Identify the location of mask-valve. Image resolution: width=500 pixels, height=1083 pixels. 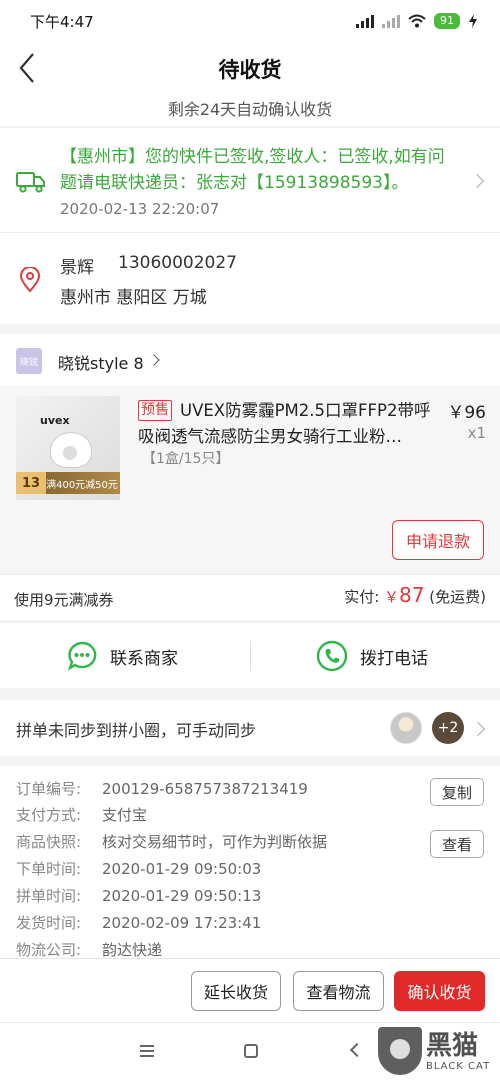
(70, 453).